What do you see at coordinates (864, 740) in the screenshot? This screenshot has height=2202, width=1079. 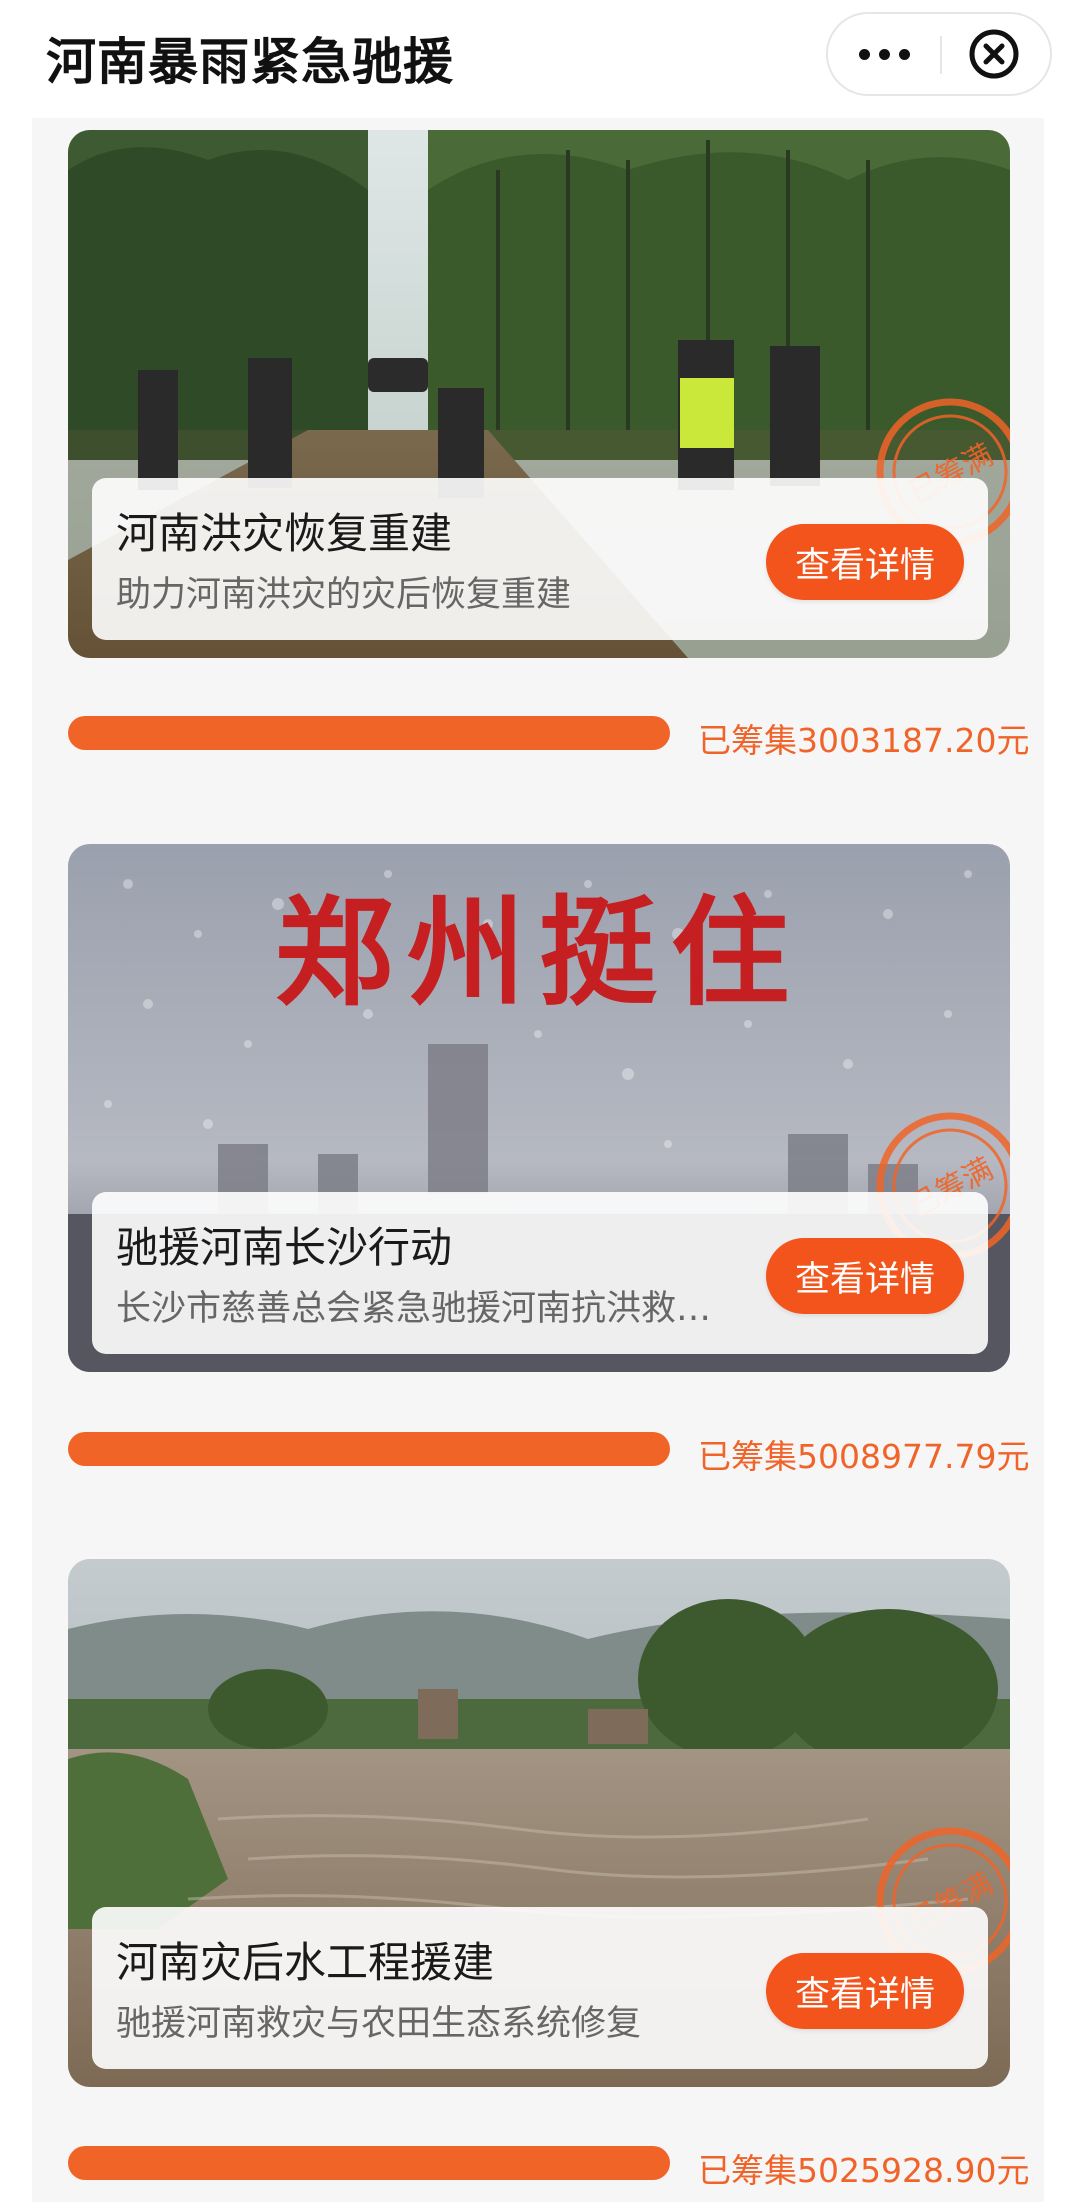 I see `amount-raised: 已筹集3003187.20元` at bounding box center [864, 740].